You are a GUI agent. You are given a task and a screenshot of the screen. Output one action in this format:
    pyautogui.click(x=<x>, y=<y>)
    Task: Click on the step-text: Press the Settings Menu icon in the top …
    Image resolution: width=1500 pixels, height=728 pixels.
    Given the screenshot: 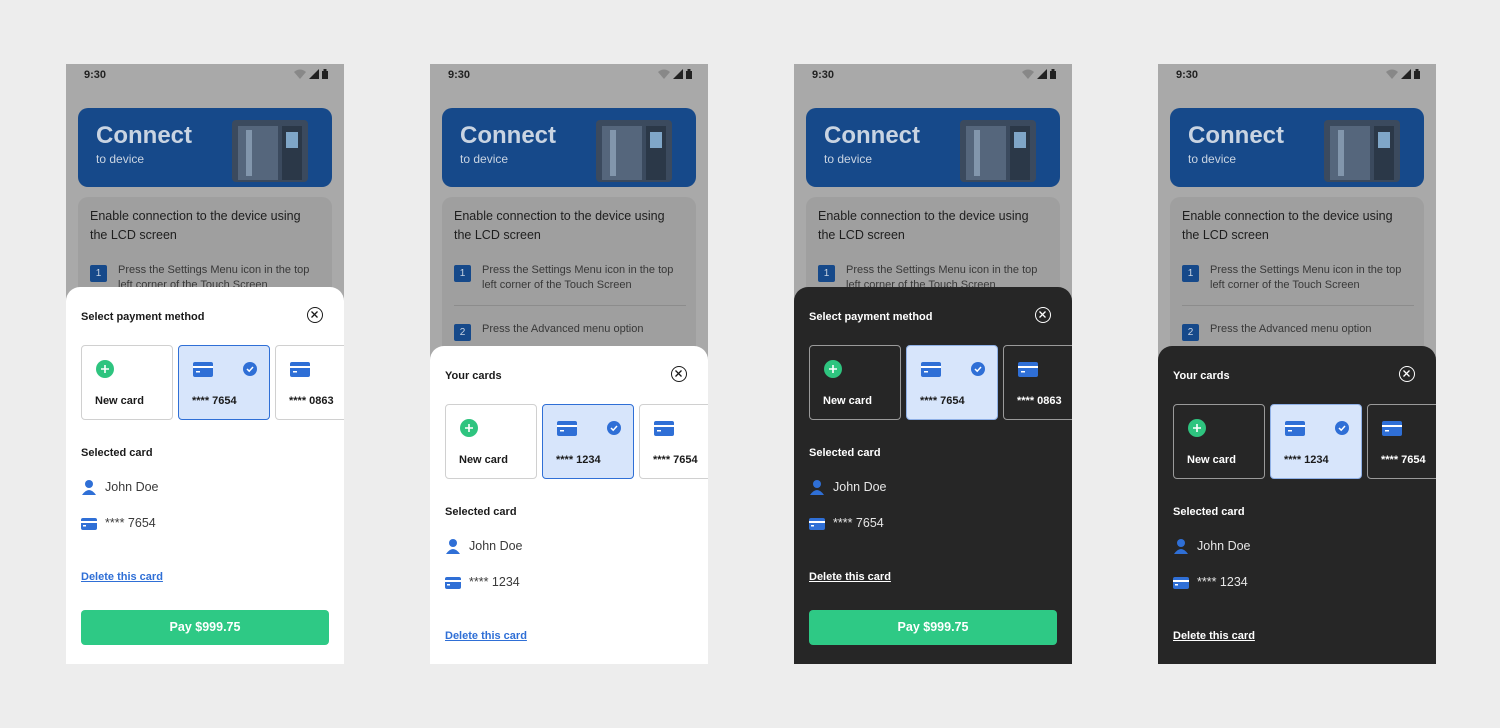 What is the action you would take?
    pyautogui.click(x=578, y=277)
    